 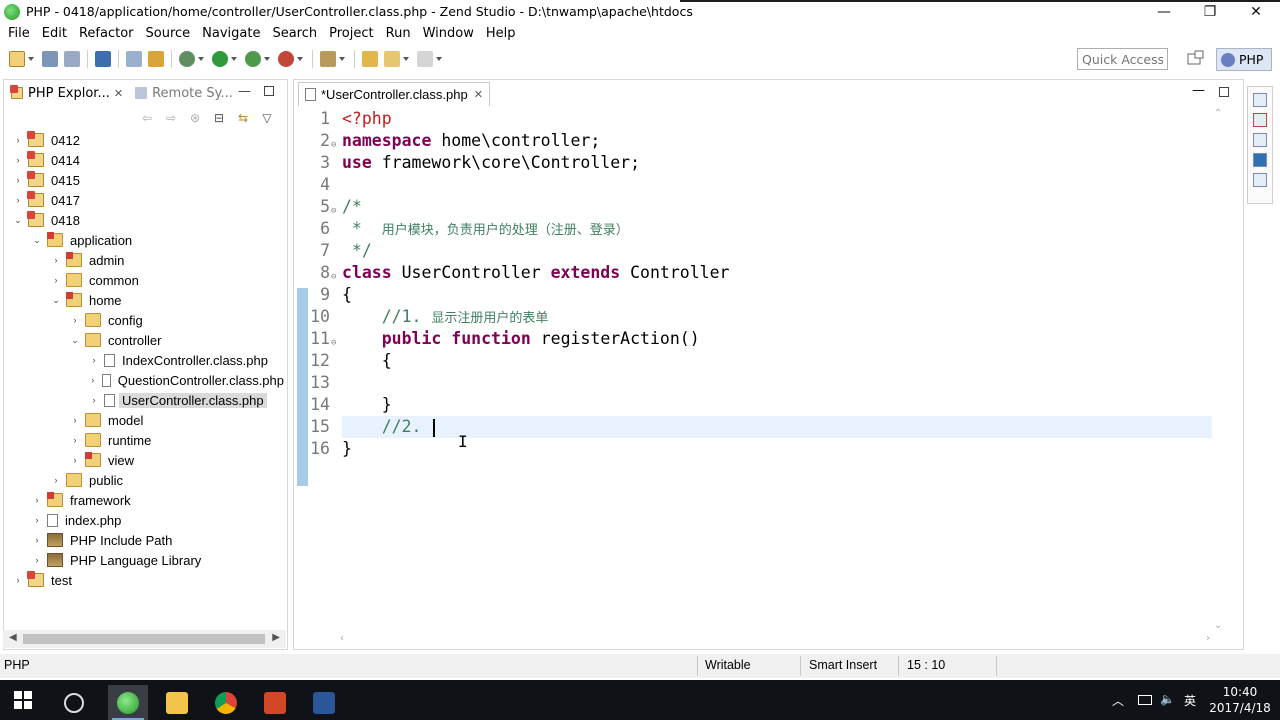 What do you see at coordinates (226, 702) in the screenshot?
I see `taskbar-chrome` at bounding box center [226, 702].